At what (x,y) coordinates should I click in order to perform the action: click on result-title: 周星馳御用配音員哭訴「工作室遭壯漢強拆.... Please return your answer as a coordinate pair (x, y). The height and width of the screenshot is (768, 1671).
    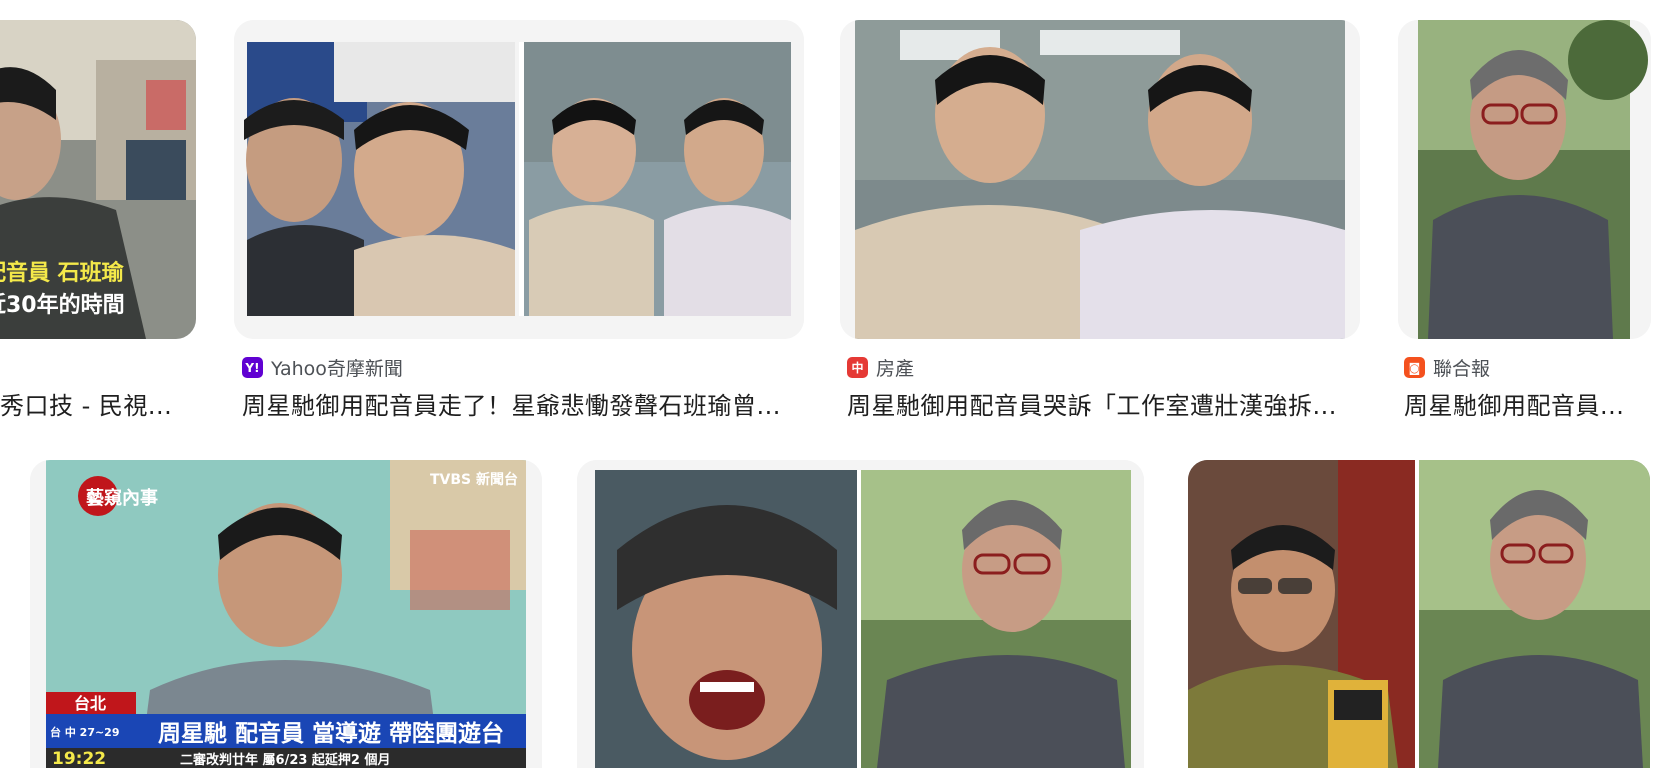
    Looking at the image, I should click on (1099, 403).